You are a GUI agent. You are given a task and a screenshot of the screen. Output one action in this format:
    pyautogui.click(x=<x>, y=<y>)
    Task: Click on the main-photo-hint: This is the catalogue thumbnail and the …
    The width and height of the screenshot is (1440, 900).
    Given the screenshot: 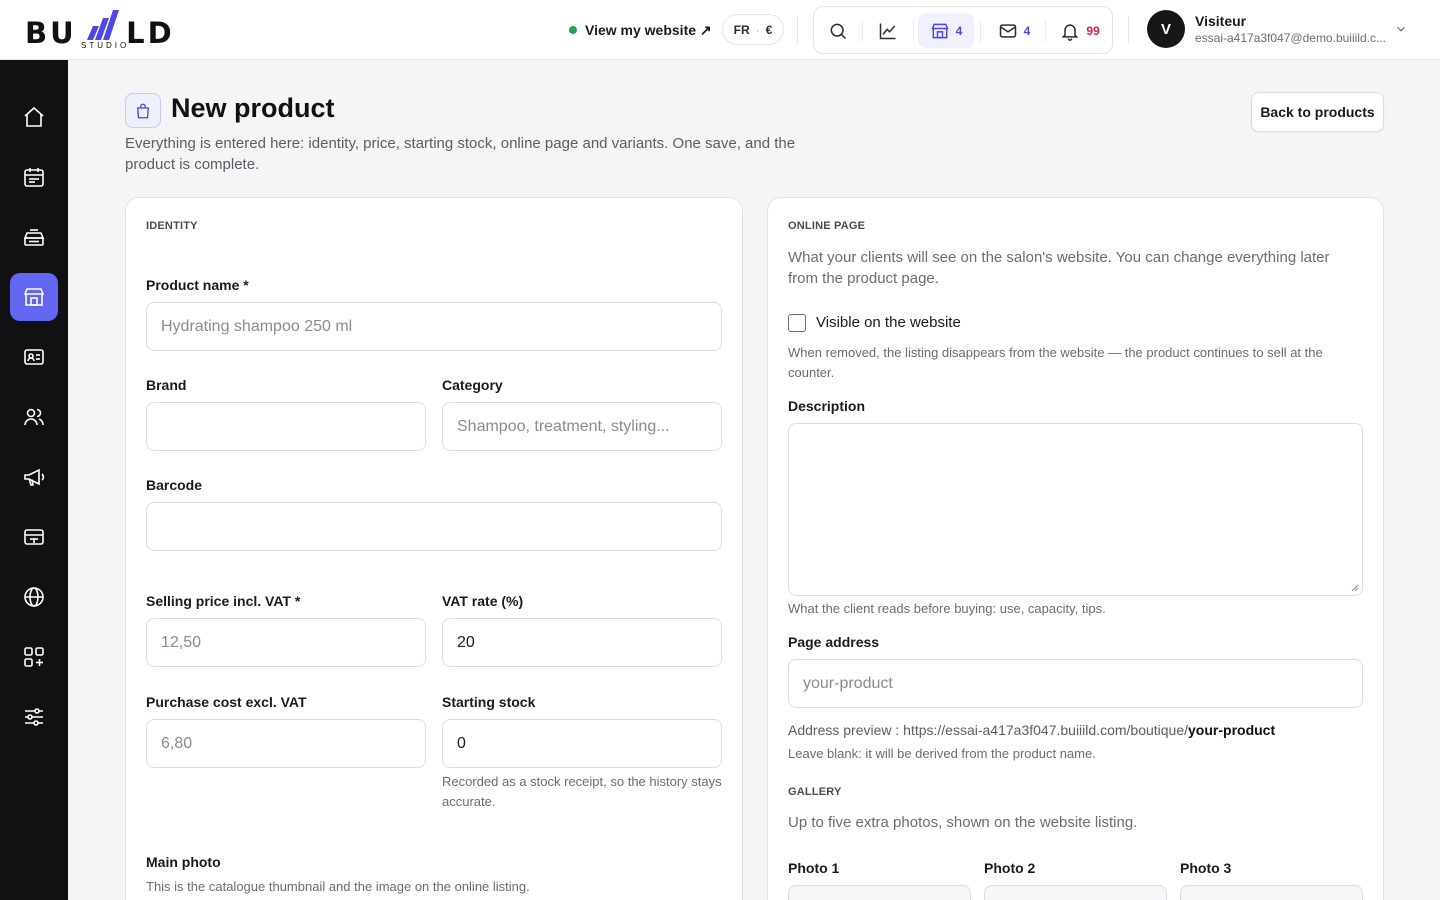 What is the action you would take?
    pyautogui.click(x=338, y=886)
    